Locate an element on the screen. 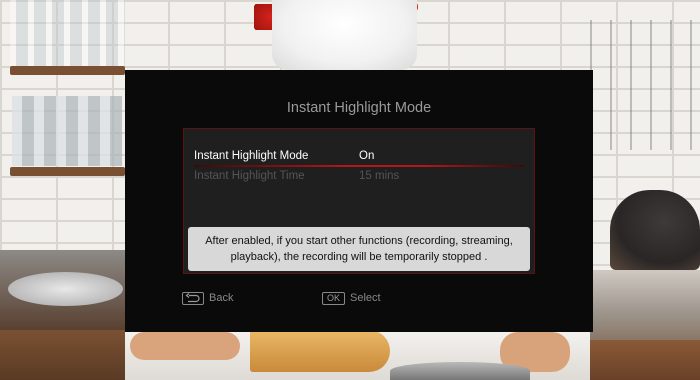  back-arrow-icon is located at coordinates (193, 298).